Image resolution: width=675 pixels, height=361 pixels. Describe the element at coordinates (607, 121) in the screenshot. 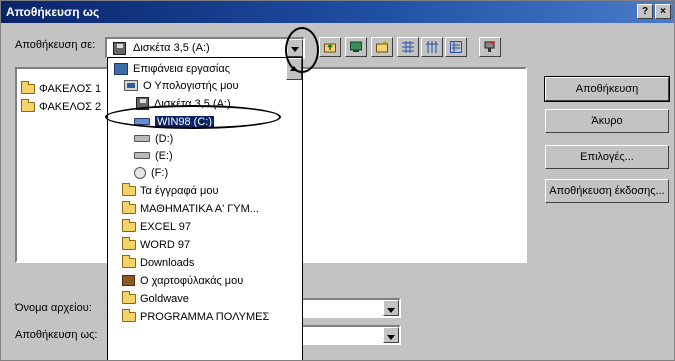

I see `cancel-button: Άκυρο` at that location.